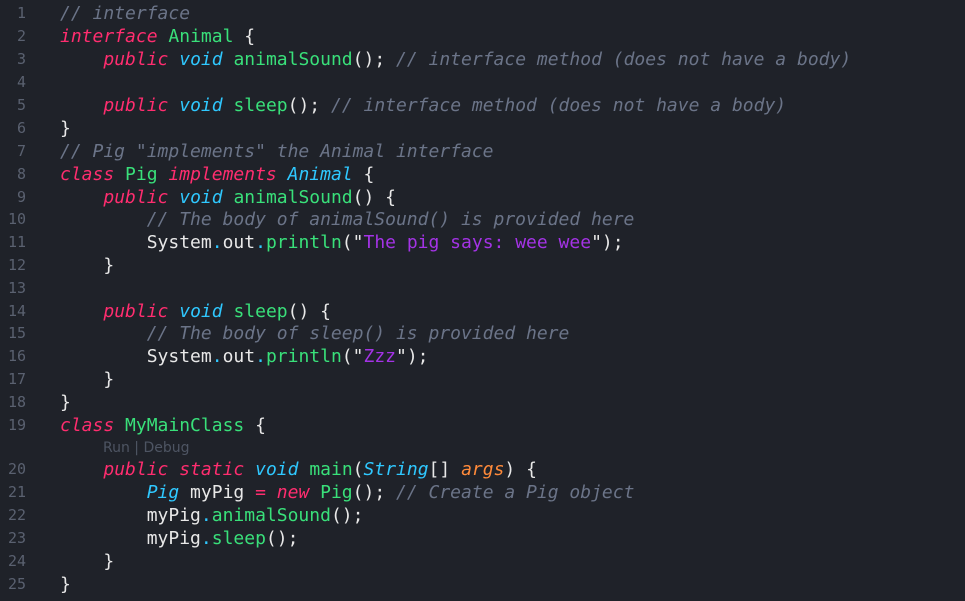 This screenshot has height=601, width=965. Describe the element at coordinates (477, 242) in the screenshot. I see `code-token: The pig says: wee wee` at that location.